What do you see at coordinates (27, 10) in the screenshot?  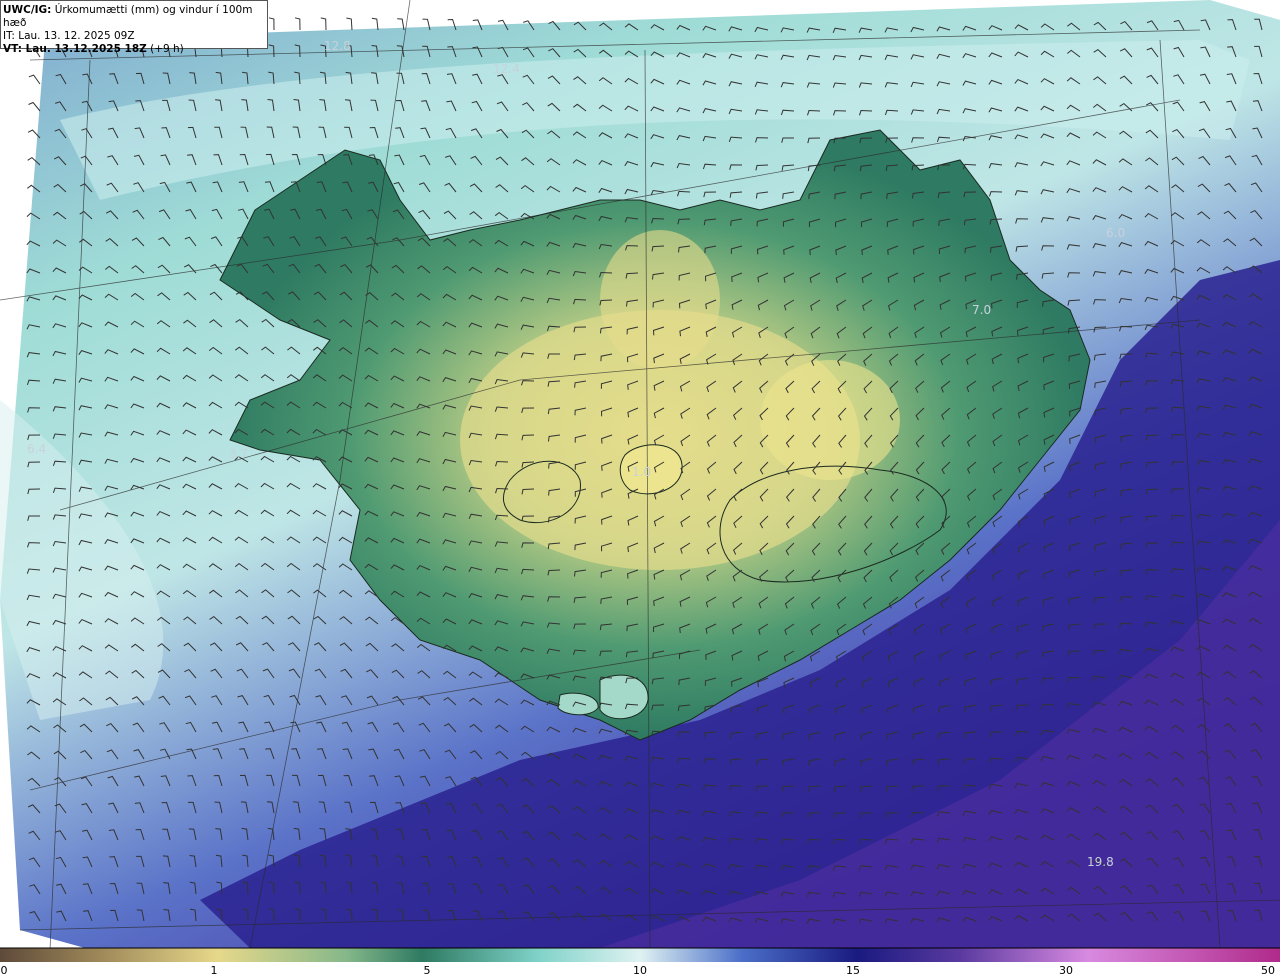 I see `product-code: UWC/IG:` at bounding box center [27, 10].